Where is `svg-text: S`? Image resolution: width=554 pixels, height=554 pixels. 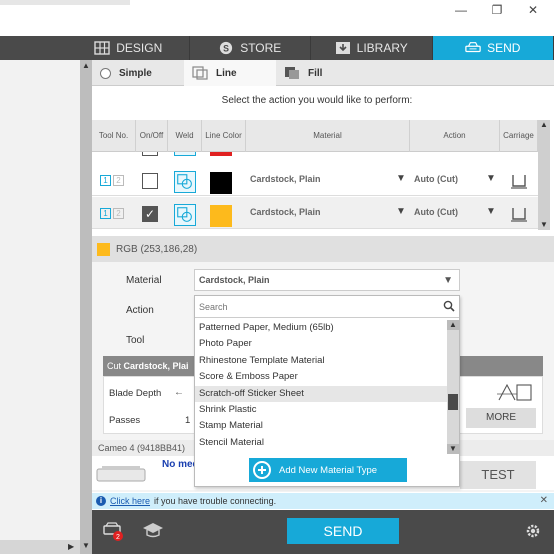 svg-text: S is located at coordinates (226, 49).